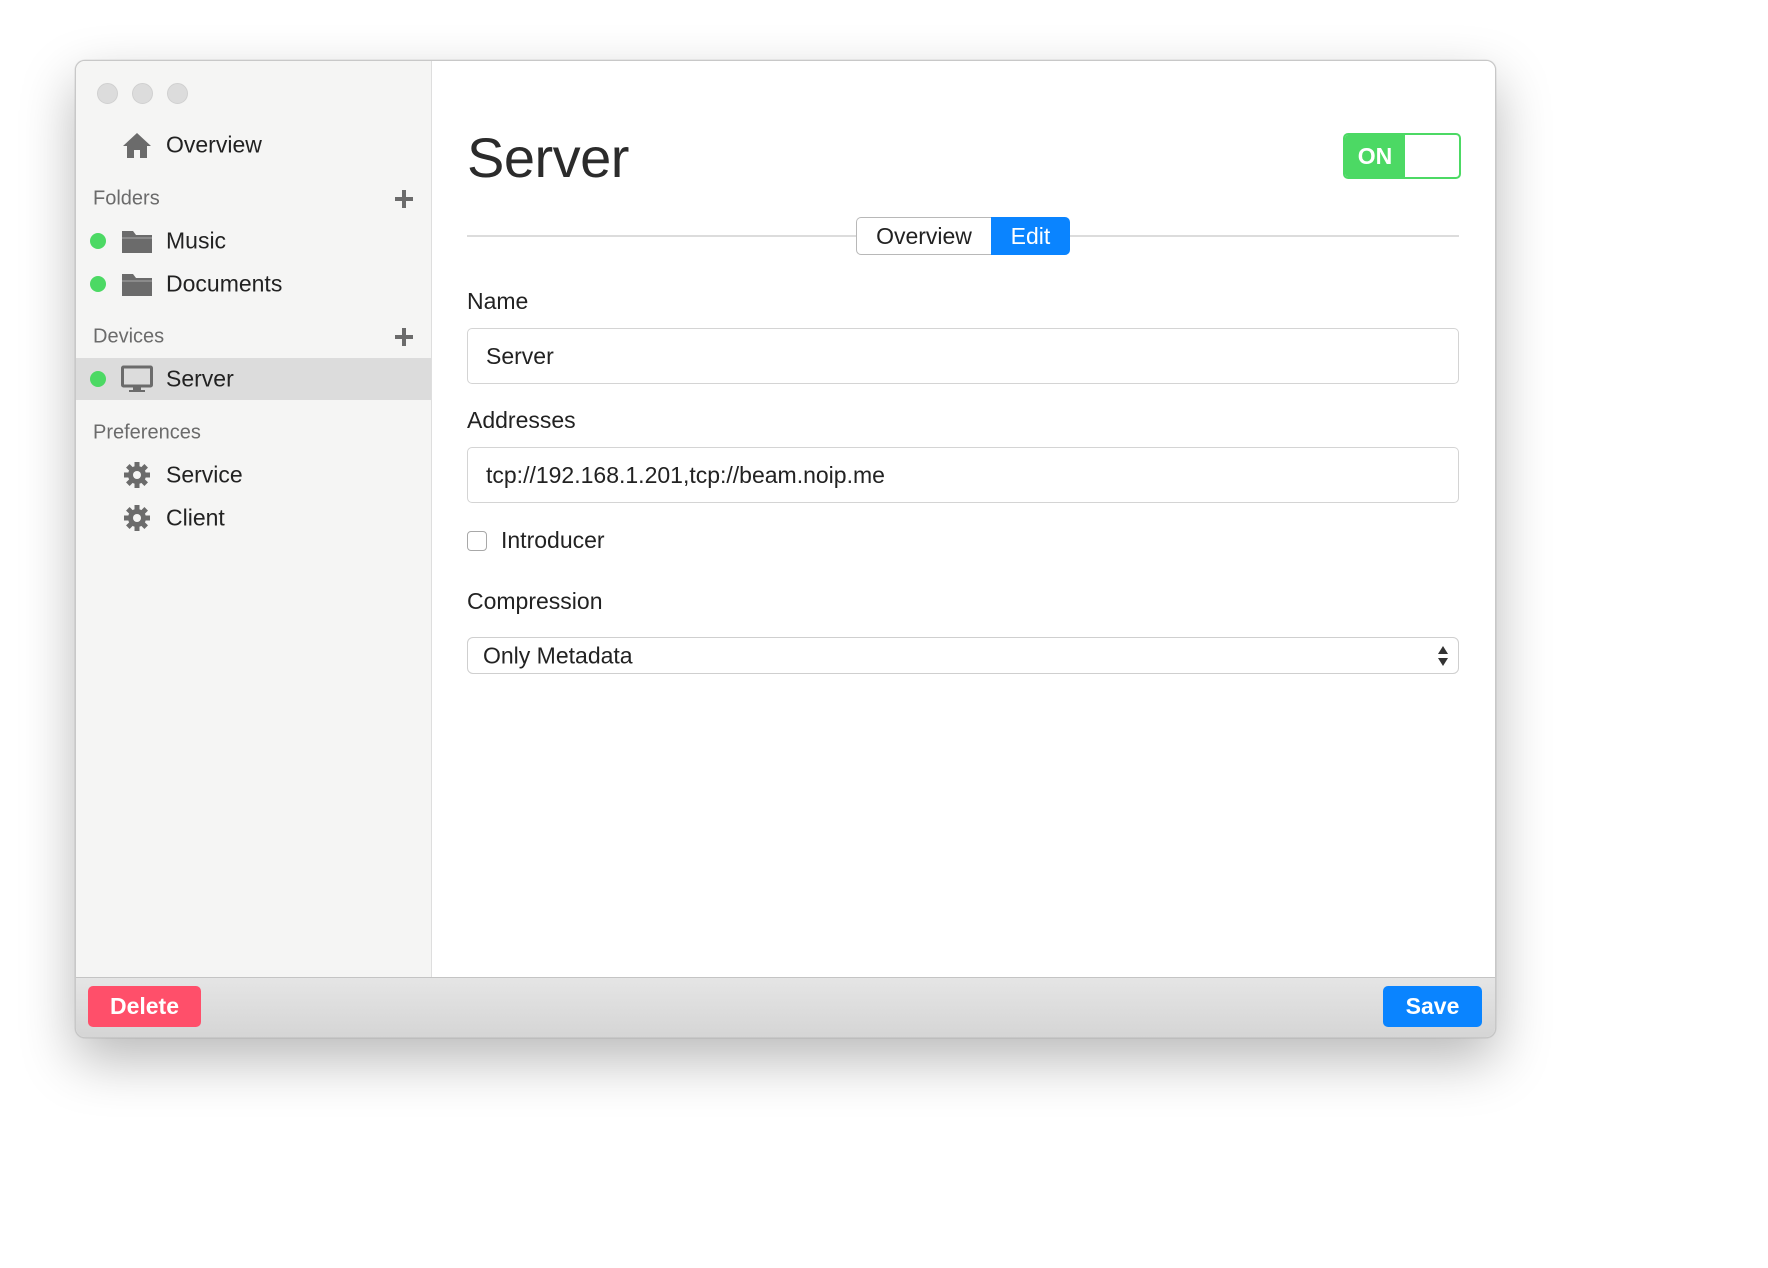 This screenshot has width=1768, height=1268. I want to click on device-enabled-toggle: ON, so click(1402, 156).